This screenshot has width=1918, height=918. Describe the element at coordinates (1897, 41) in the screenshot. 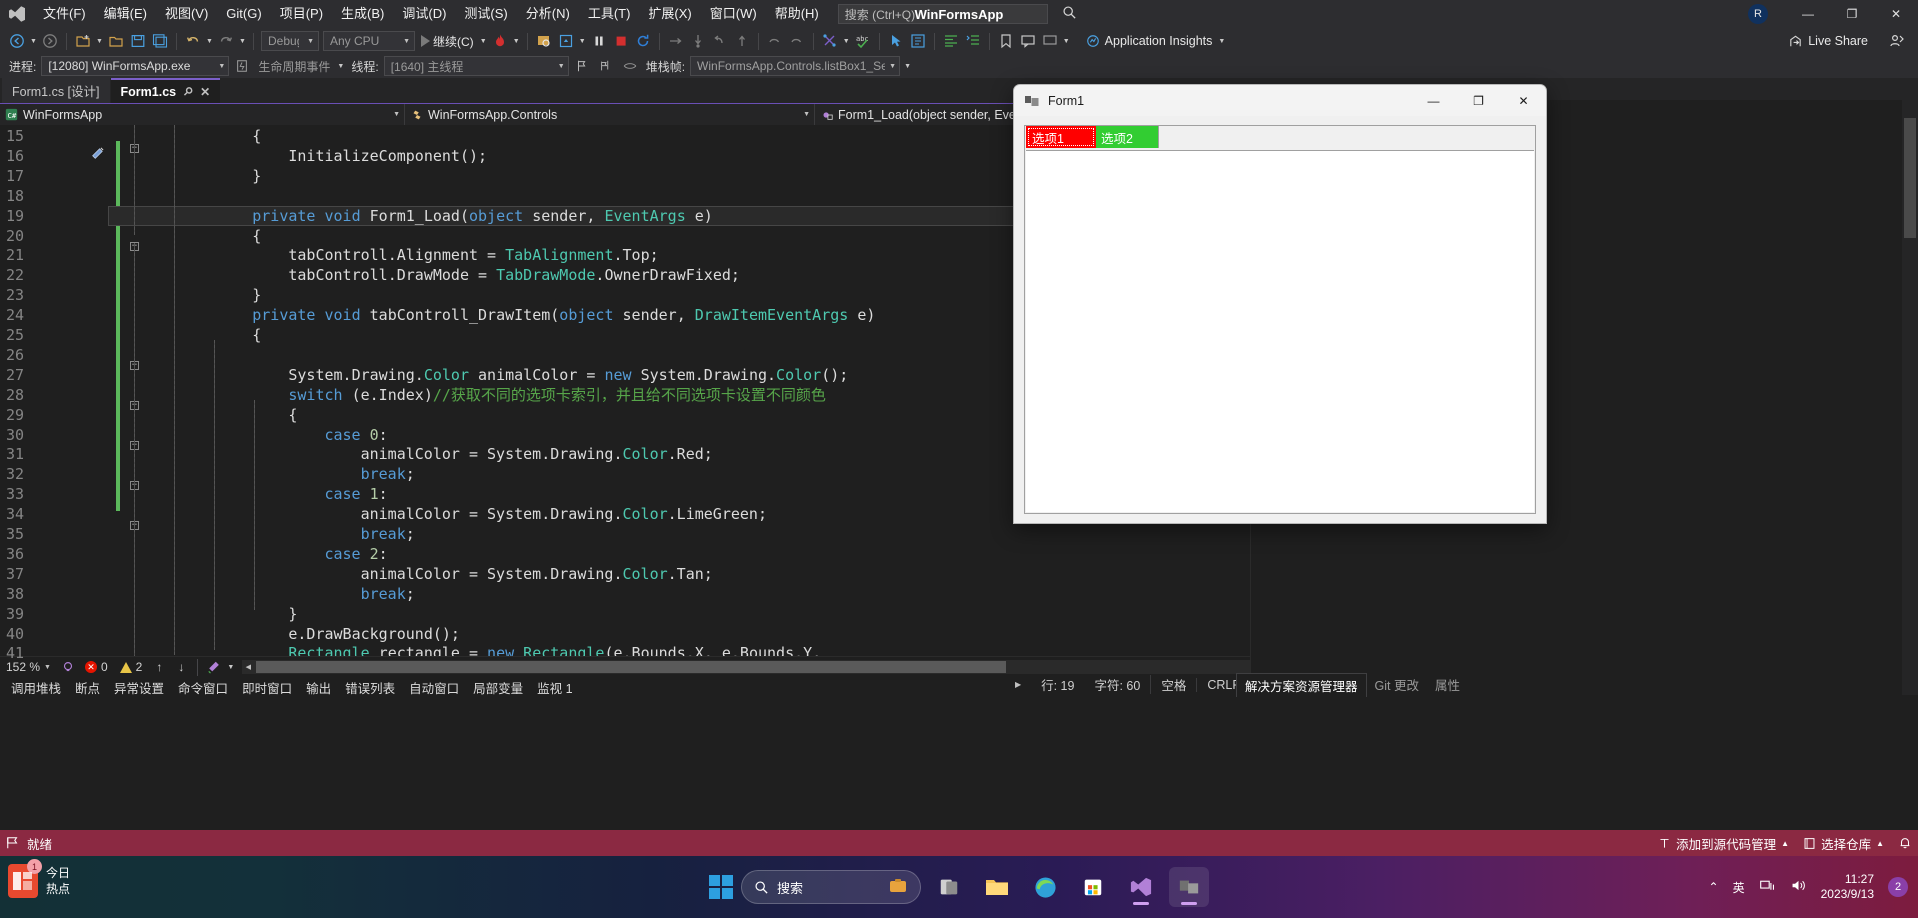

I see `feedback-icon` at that location.